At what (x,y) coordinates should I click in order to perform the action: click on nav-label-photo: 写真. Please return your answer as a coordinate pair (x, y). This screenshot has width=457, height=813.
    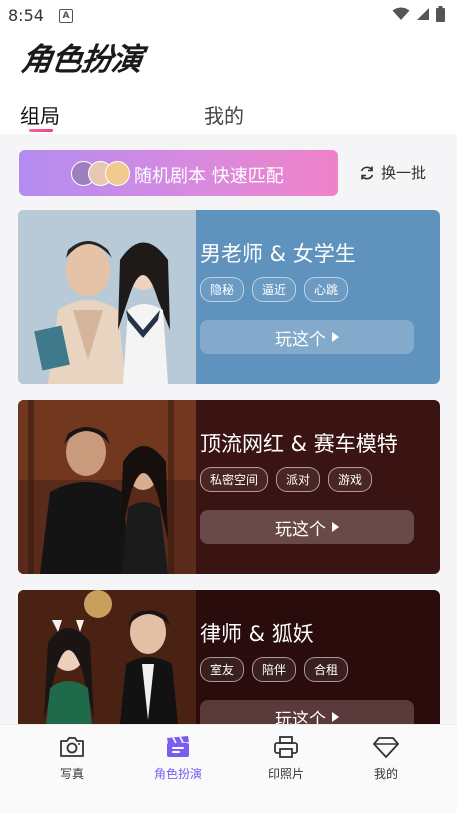
    Looking at the image, I should click on (71, 774).